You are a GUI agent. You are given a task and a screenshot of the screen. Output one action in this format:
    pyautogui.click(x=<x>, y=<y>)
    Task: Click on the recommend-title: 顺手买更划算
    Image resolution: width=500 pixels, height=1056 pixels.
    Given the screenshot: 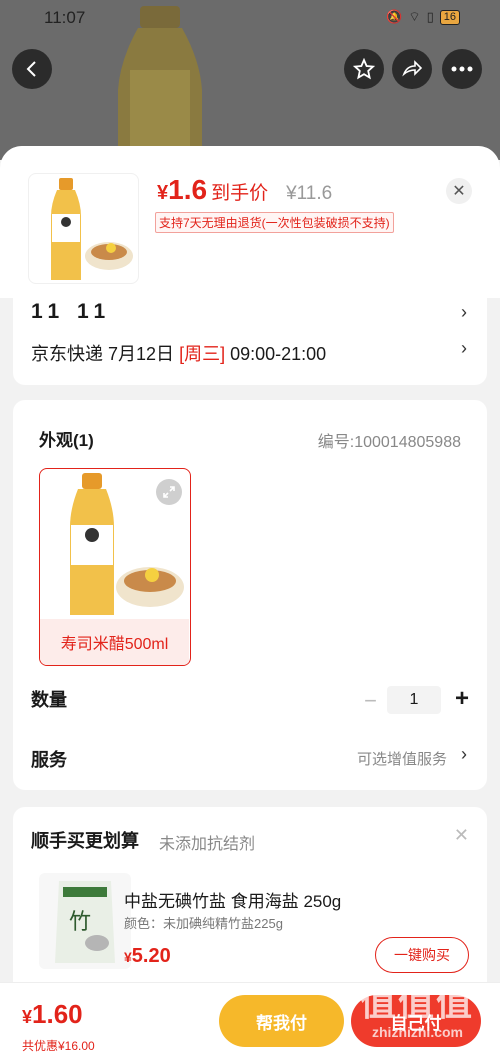 What is the action you would take?
    pyautogui.click(x=85, y=841)
    